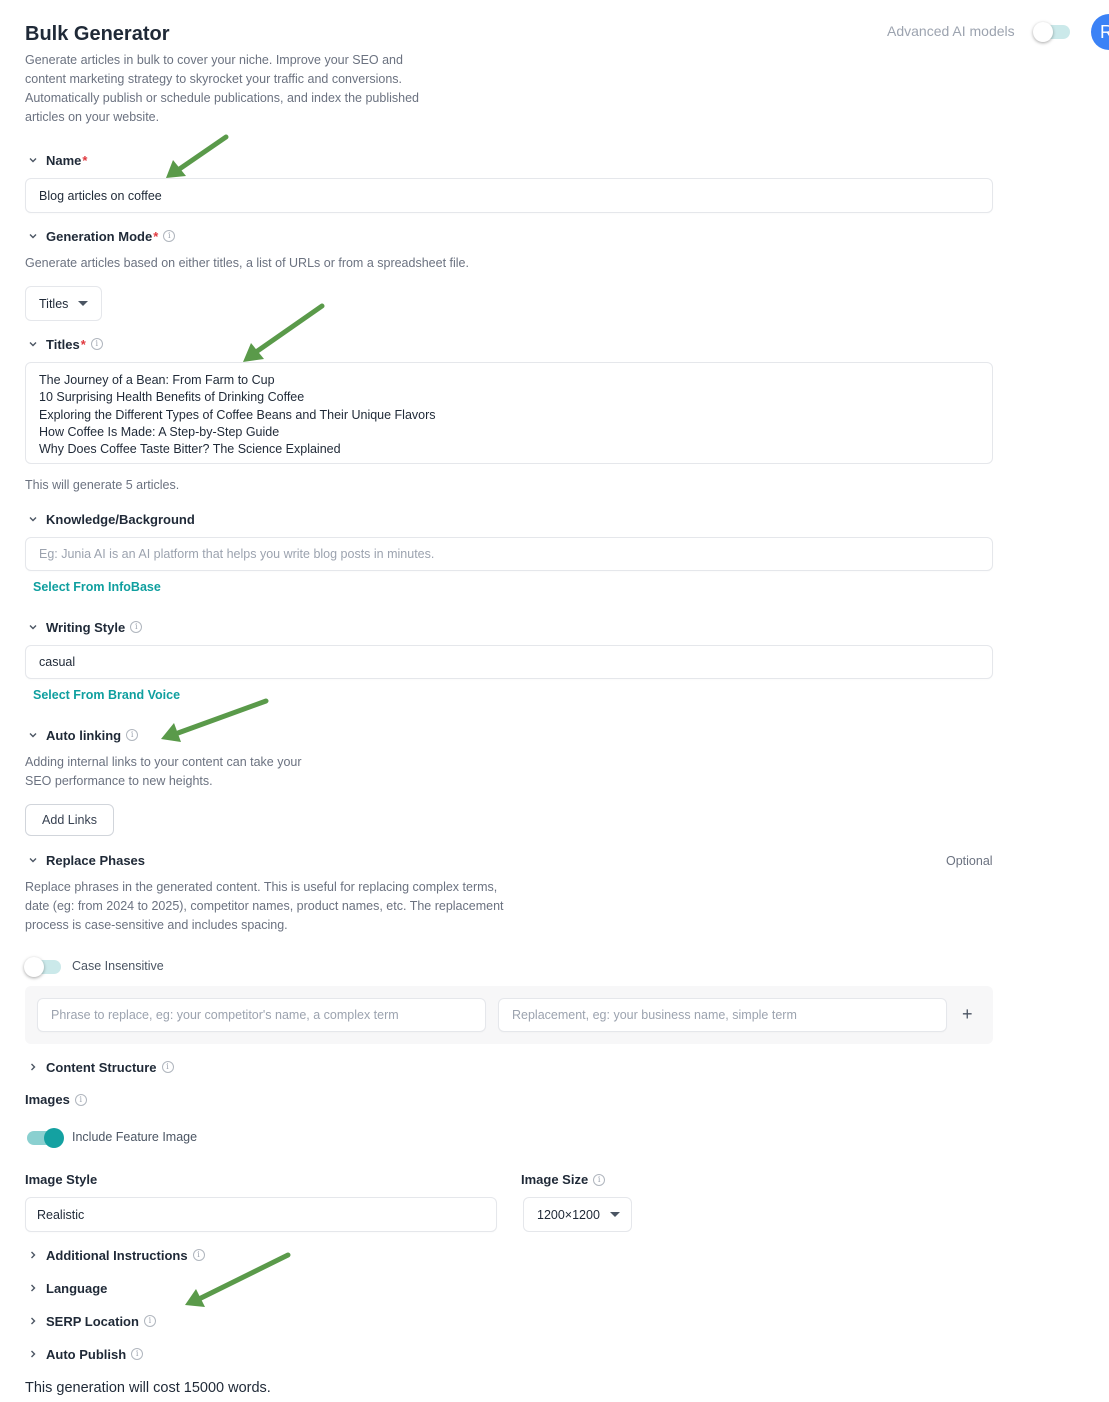 The image size is (1109, 1402). I want to click on auto-publish-label: Auto Publish, so click(86, 1354).